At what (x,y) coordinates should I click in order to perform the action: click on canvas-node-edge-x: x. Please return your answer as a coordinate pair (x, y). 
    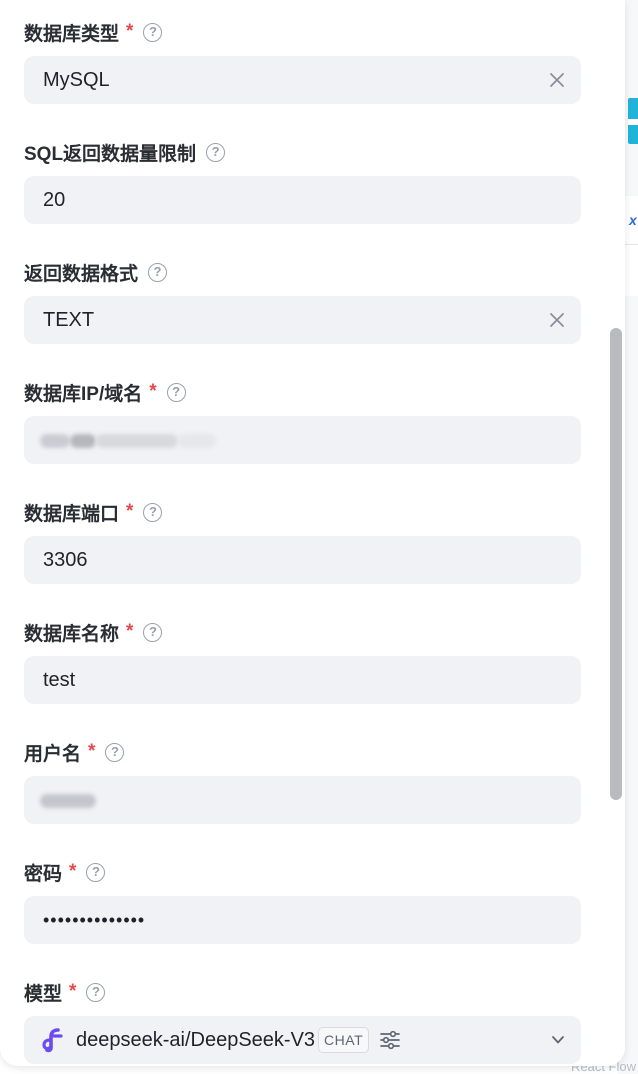
    Looking at the image, I should click on (631, 220).